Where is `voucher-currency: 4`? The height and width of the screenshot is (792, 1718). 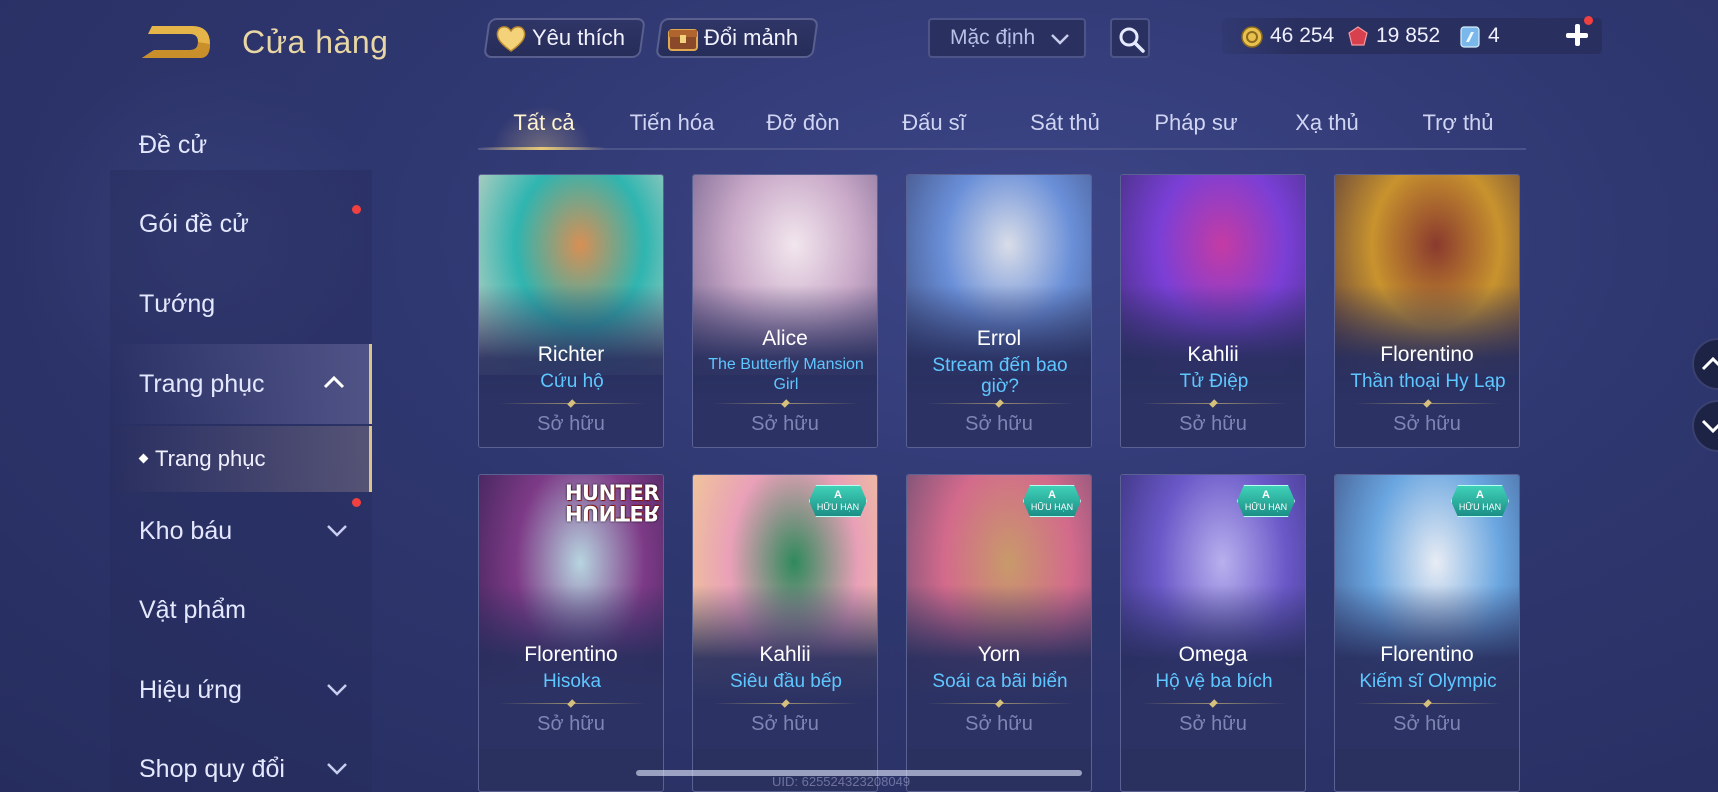
voucher-currency: 4 is located at coordinates (1479, 36).